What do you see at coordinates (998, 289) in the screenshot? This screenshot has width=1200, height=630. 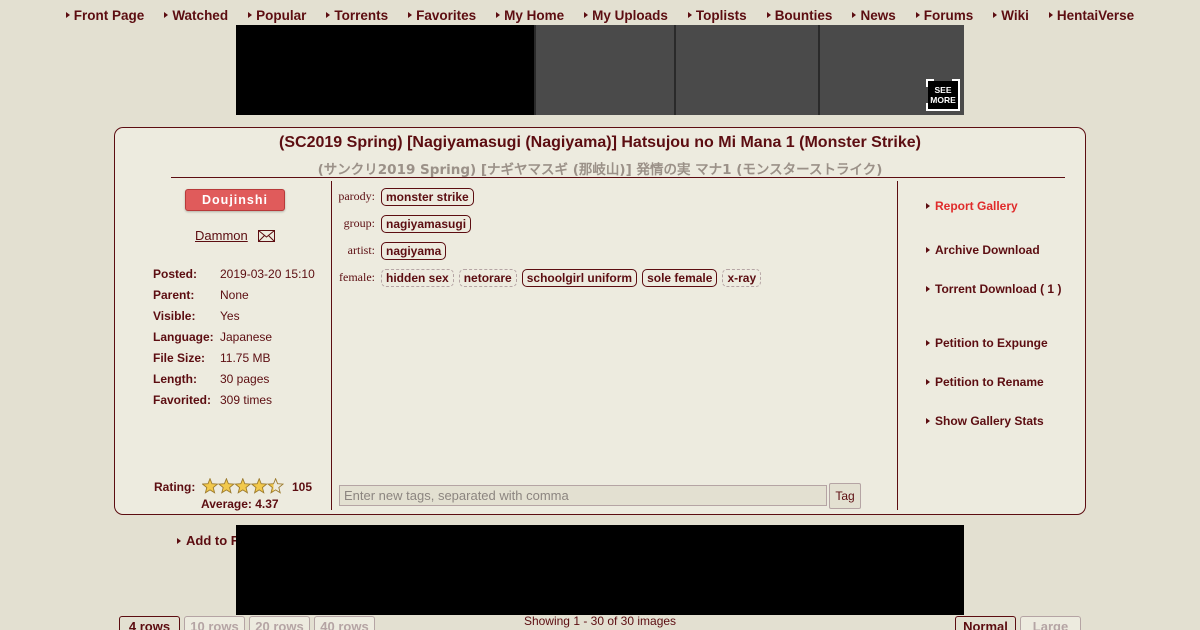 I see `action-label: Torrent Download ( 1 )` at bounding box center [998, 289].